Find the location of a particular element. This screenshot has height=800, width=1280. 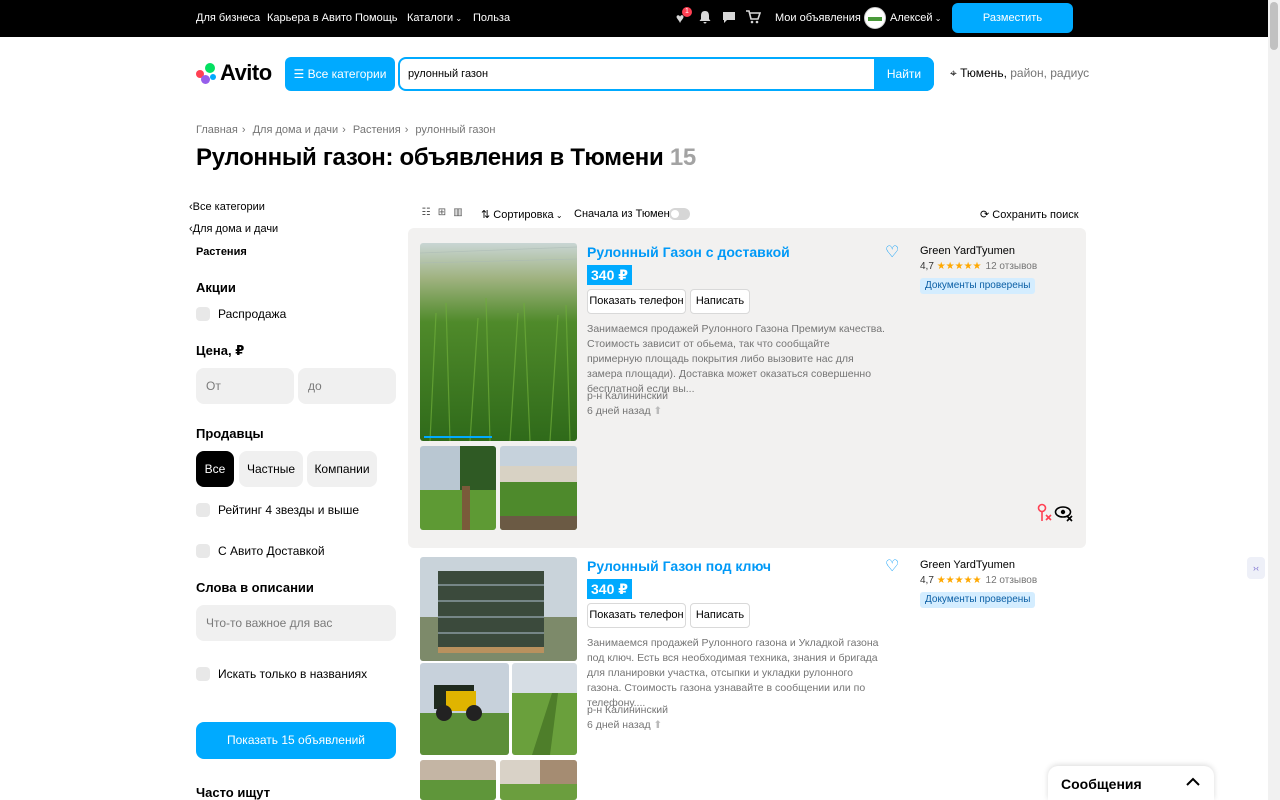

words-heading: Слова в описании is located at coordinates (255, 587).